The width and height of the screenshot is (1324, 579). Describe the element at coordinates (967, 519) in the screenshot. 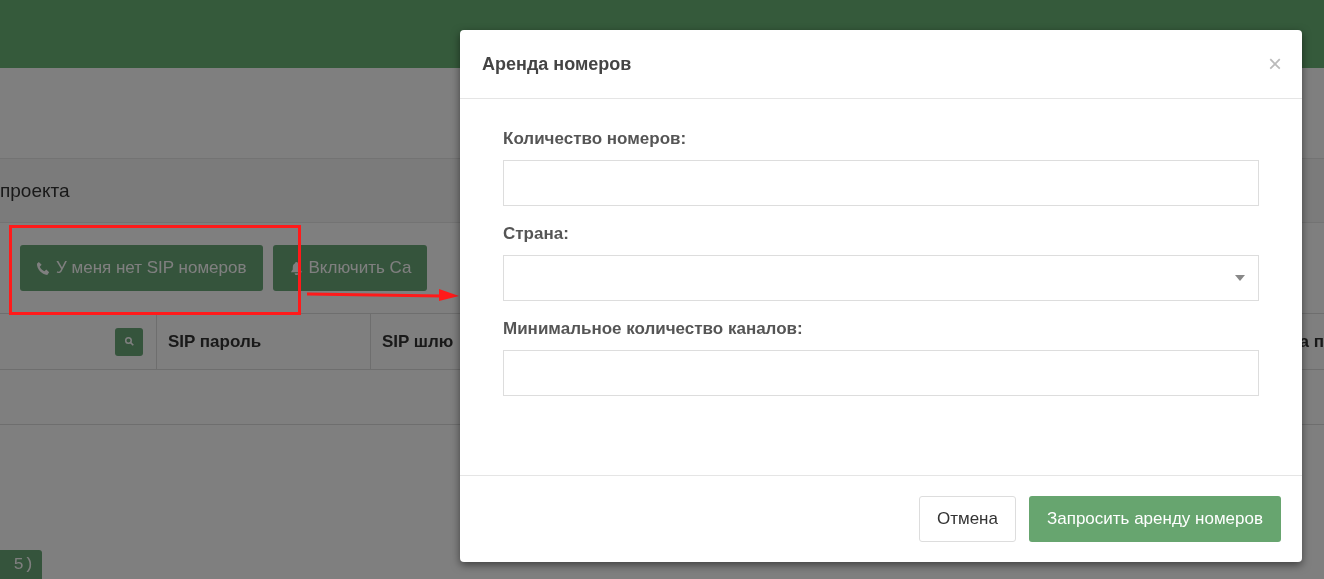

I see `cancel-button: Отмена` at that location.